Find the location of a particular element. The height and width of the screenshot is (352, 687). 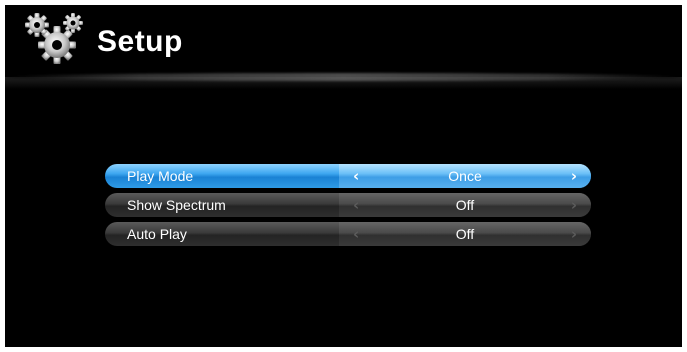

setting-label: Show Spectrum is located at coordinates (176, 205).